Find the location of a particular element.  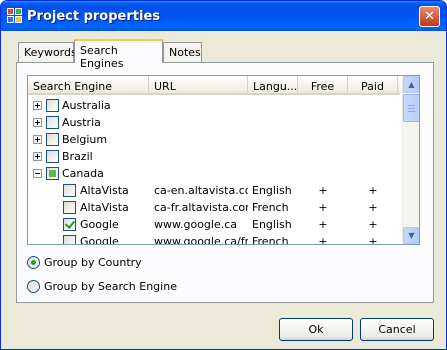

tree-row-altavista-fr: AltaVista ca-fr.altavista.com French + + is located at coordinates (214, 207).